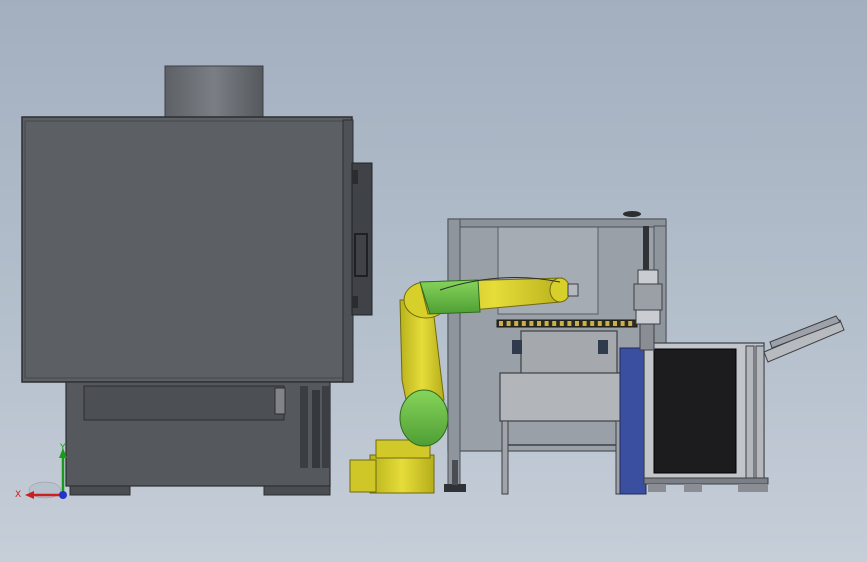 The height and width of the screenshot is (562, 867). What do you see at coordinates (280, 401) in the screenshot?
I see `base-latch` at bounding box center [280, 401].